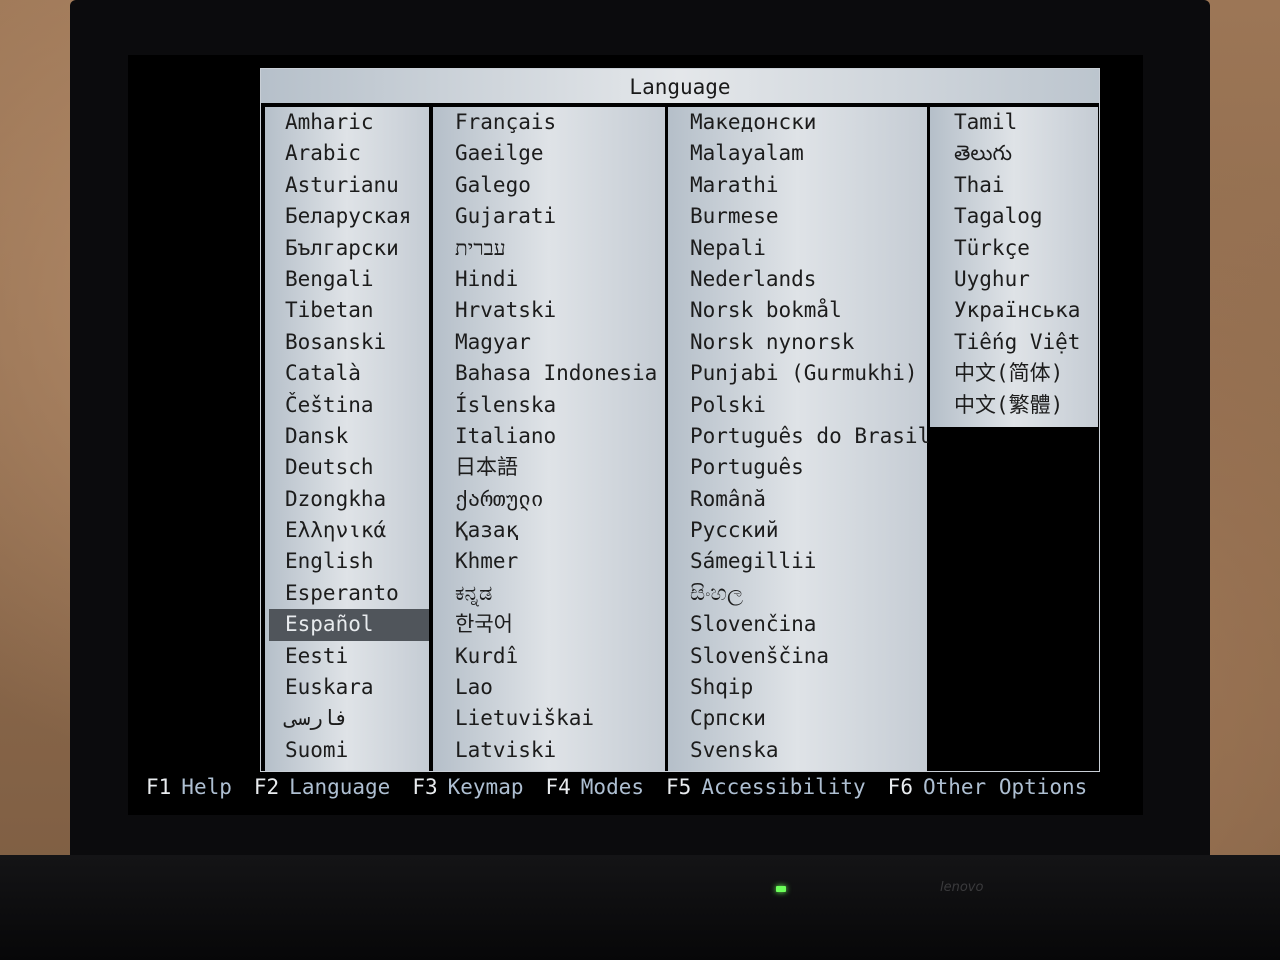 The height and width of the screenshot is (960, 1280). What do you see at coordinates (797, 248) in the screenshot?
I see `language-item: Nepali` at bounding box center [797, 248].